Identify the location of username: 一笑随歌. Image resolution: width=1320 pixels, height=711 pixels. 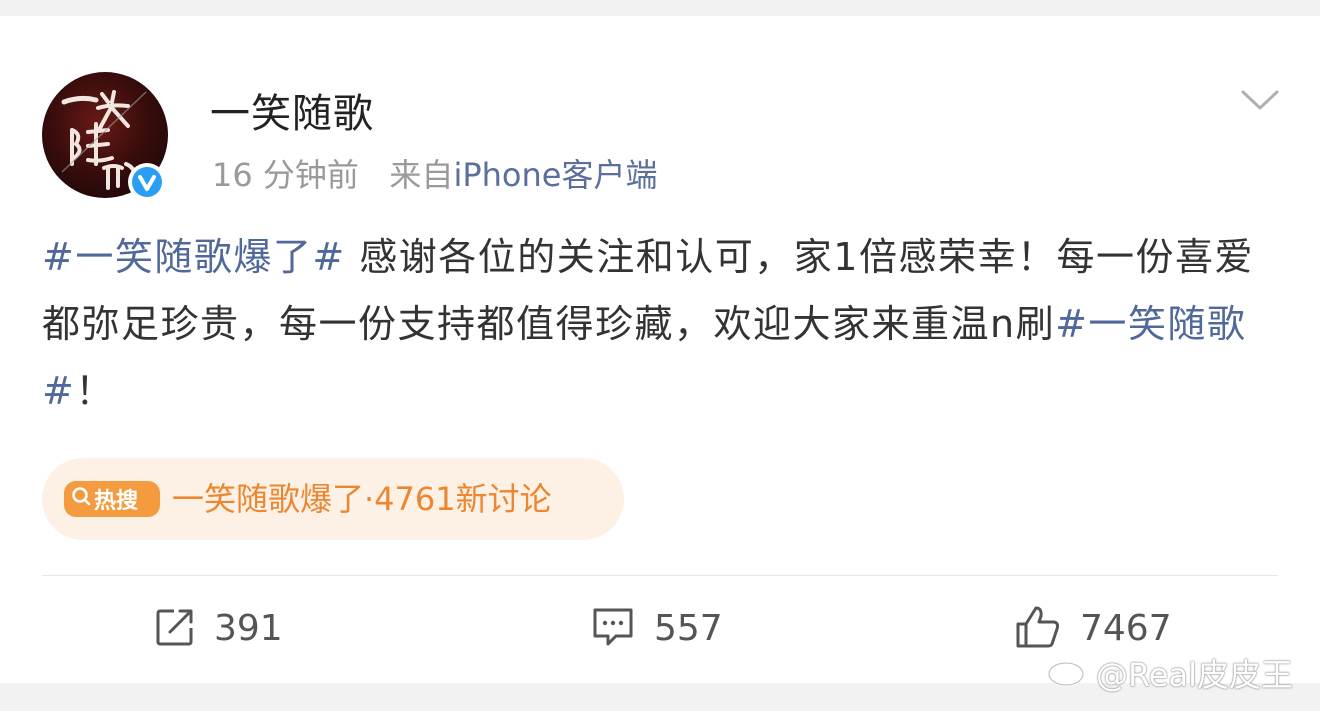
(292, 114).